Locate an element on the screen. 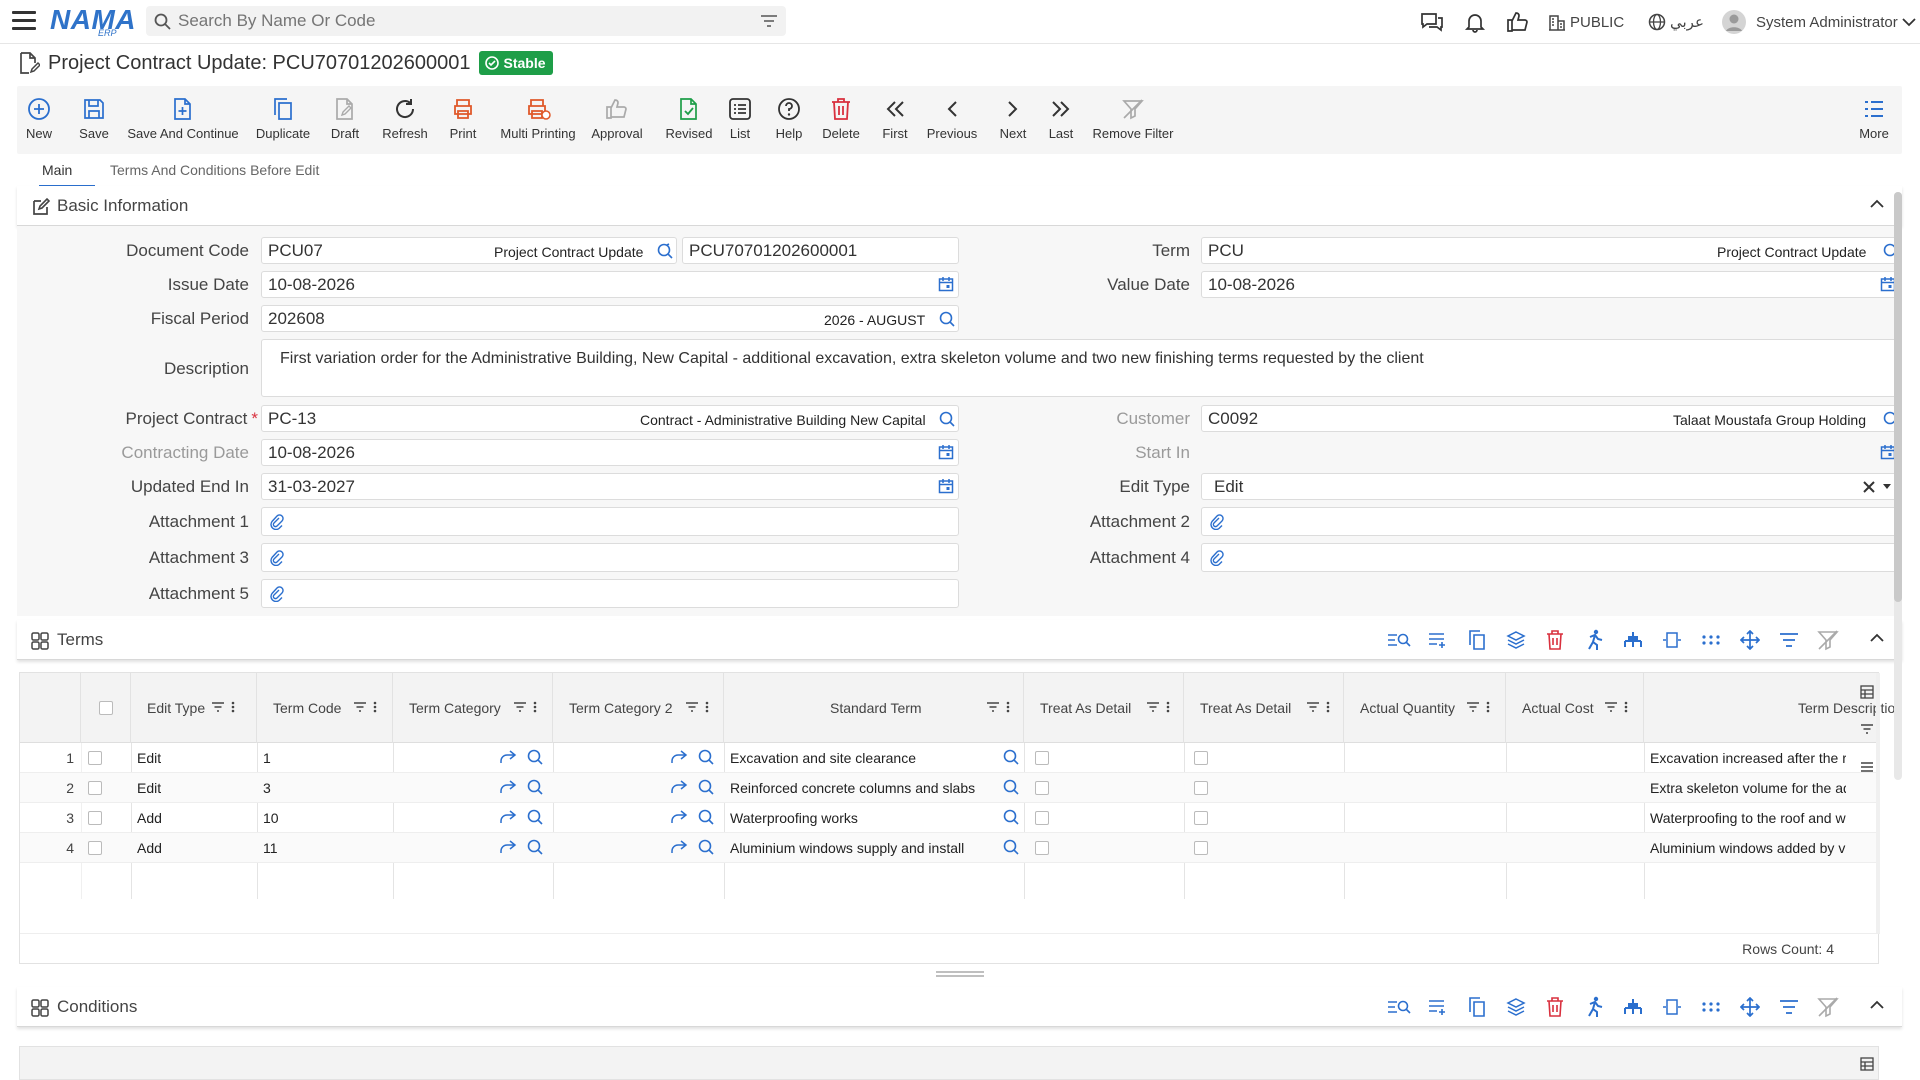 The width and height of the screenshot is (1920, 1080). save-button: Save is located at coordinates (94, 123).